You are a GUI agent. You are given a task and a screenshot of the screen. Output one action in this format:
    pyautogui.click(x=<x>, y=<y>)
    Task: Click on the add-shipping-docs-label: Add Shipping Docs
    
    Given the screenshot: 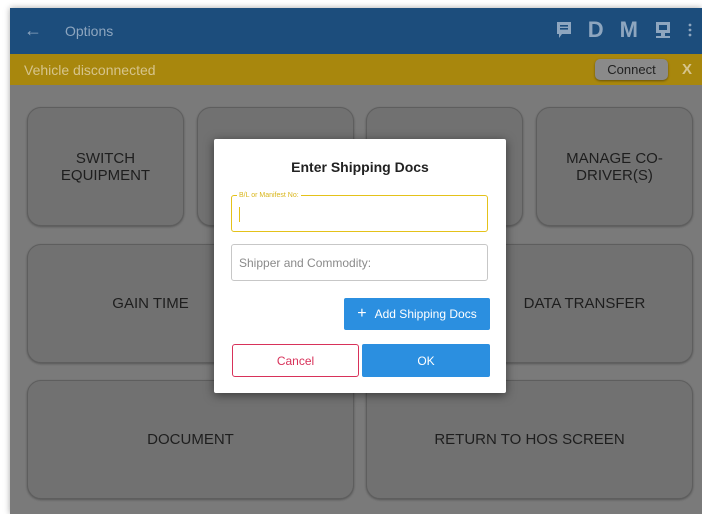 What is the action you would take?
    pyautogui.click(x=425, y=314)
    